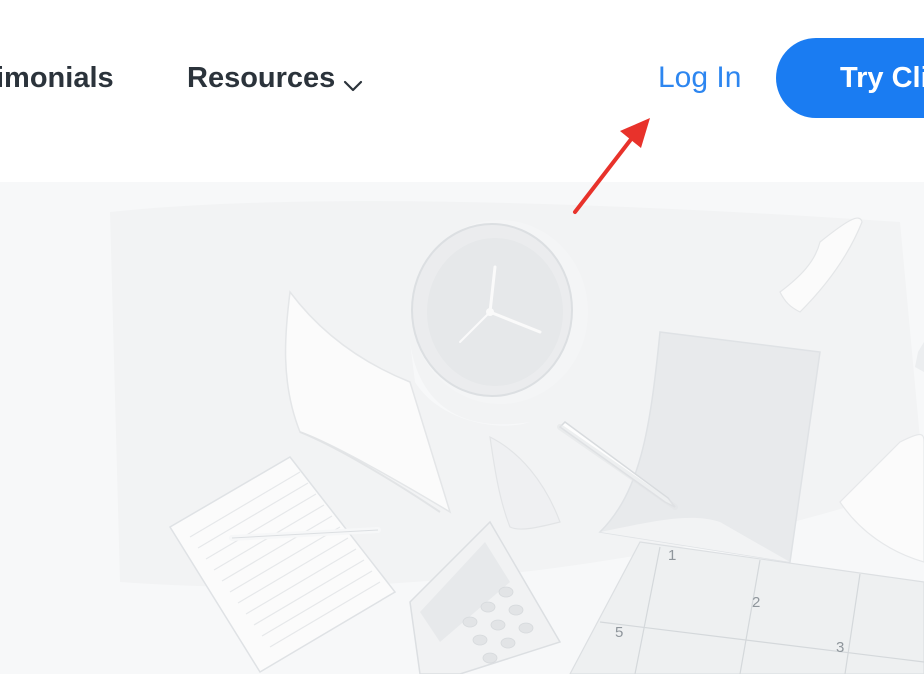 The image size is (924, 674). I want to click on chevron-down-icon, so click(353, 79).